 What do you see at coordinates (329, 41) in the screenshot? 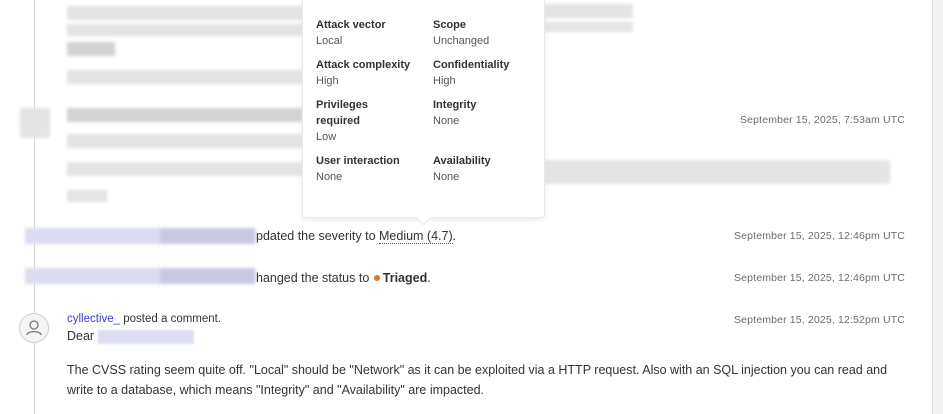
I see `metric-value: Local` at bounding box center [329, 41].